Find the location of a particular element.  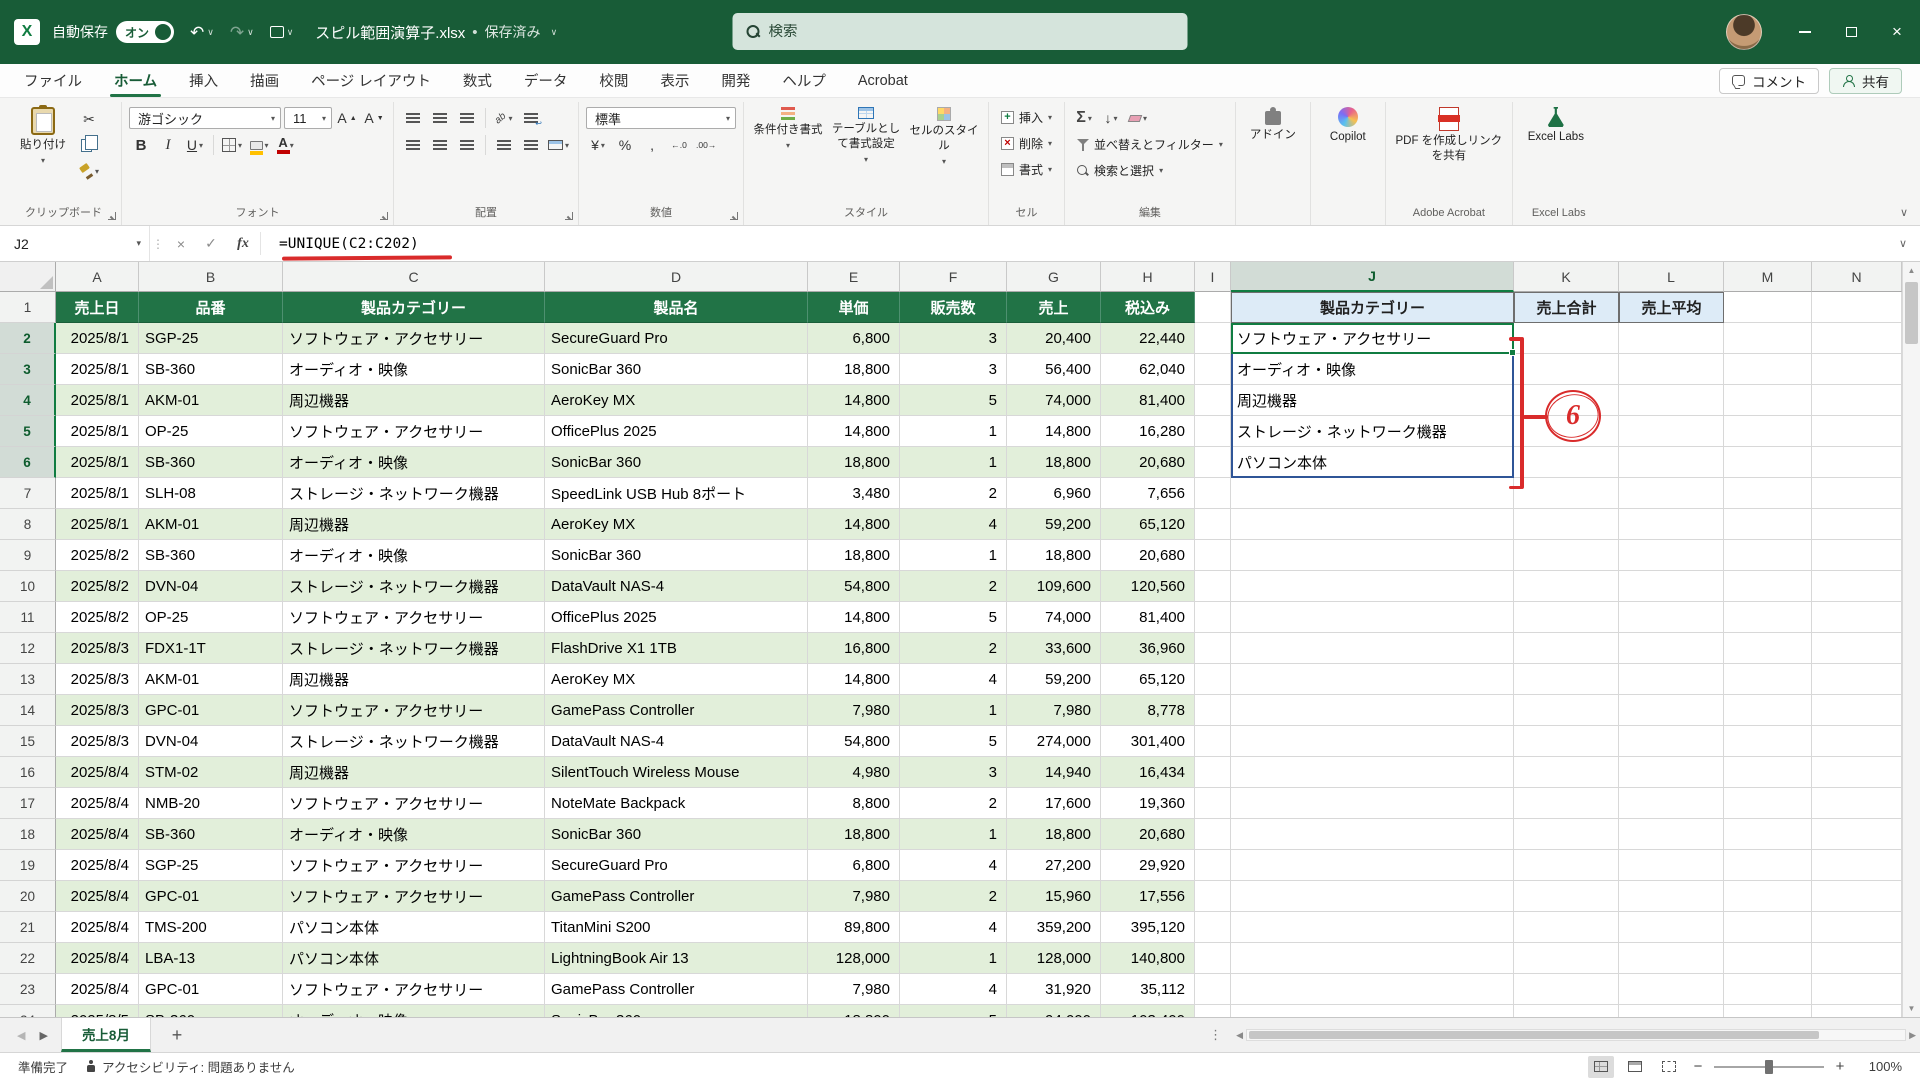

align-top-button is located at coordinates (413, 118).